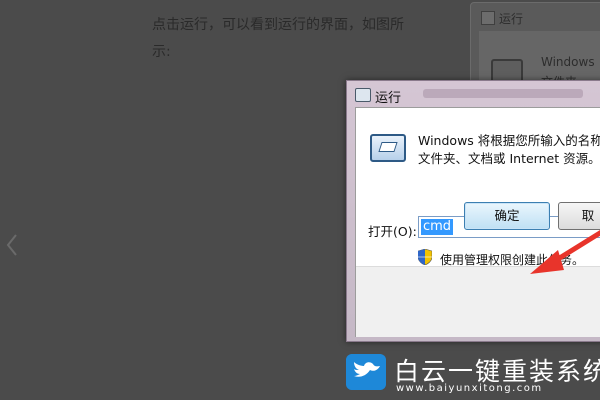 This screenshot has height=400, width=600. I want to click on chevron-left-icon, so click(12, 245).